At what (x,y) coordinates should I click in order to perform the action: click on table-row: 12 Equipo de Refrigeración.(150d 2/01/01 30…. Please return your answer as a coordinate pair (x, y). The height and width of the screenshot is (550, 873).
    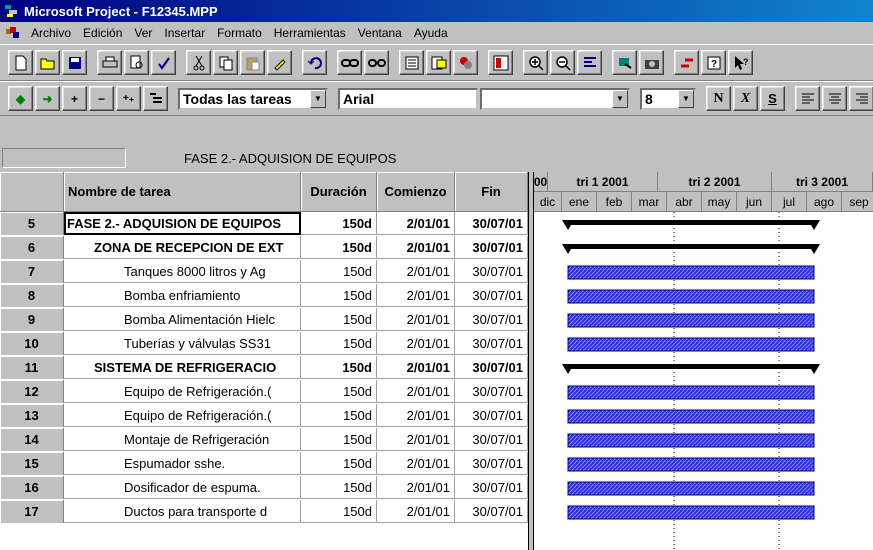
    Looking at the image, I should click on (264, 391).